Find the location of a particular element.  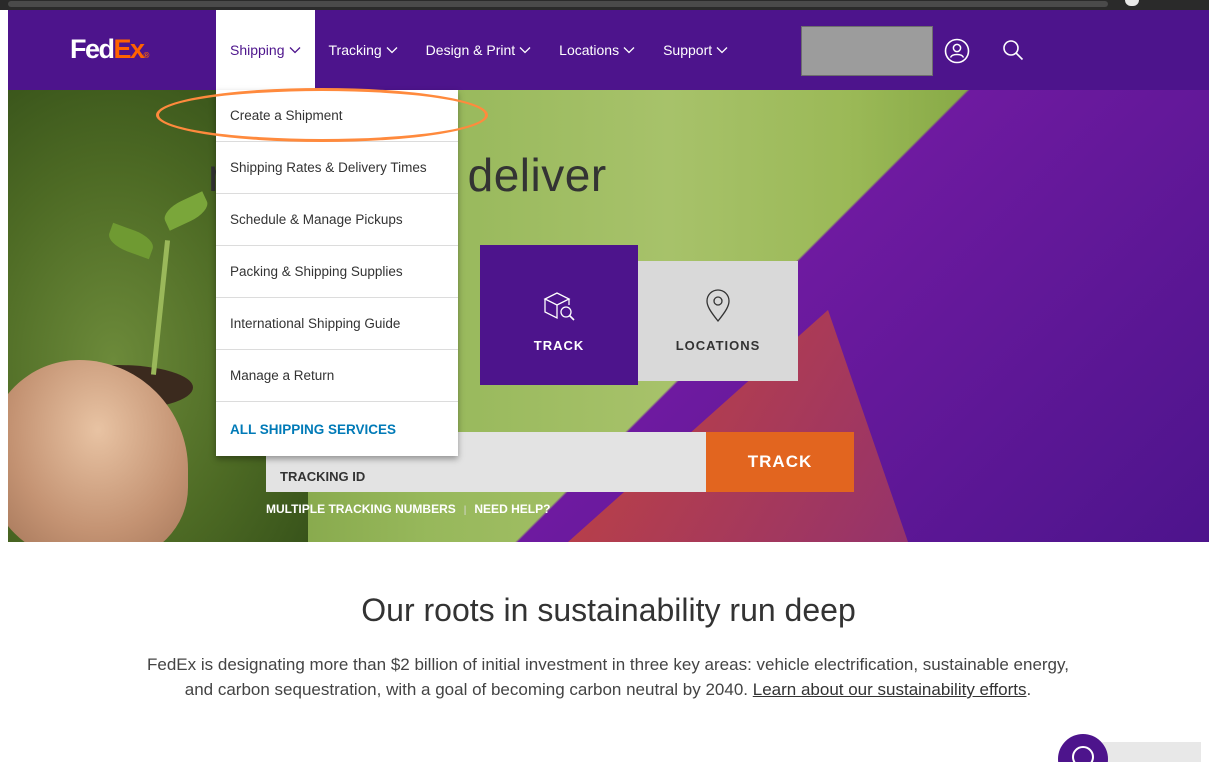

logo-registered: ® is located at coordinates (146, 55).